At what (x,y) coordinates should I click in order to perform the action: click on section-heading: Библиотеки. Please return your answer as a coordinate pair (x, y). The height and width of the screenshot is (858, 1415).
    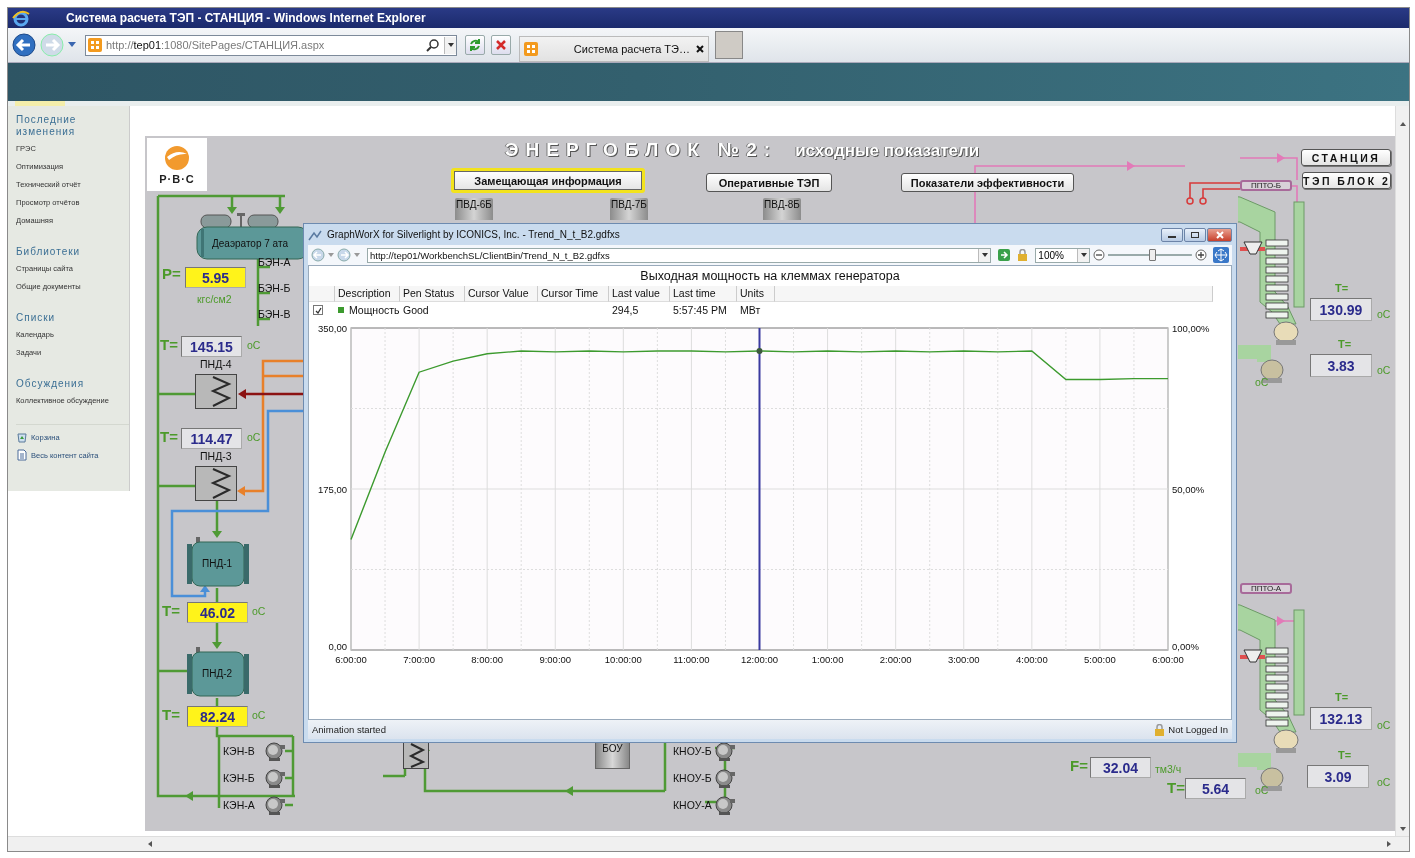
    Looking at the image, I should click on (49, 252).